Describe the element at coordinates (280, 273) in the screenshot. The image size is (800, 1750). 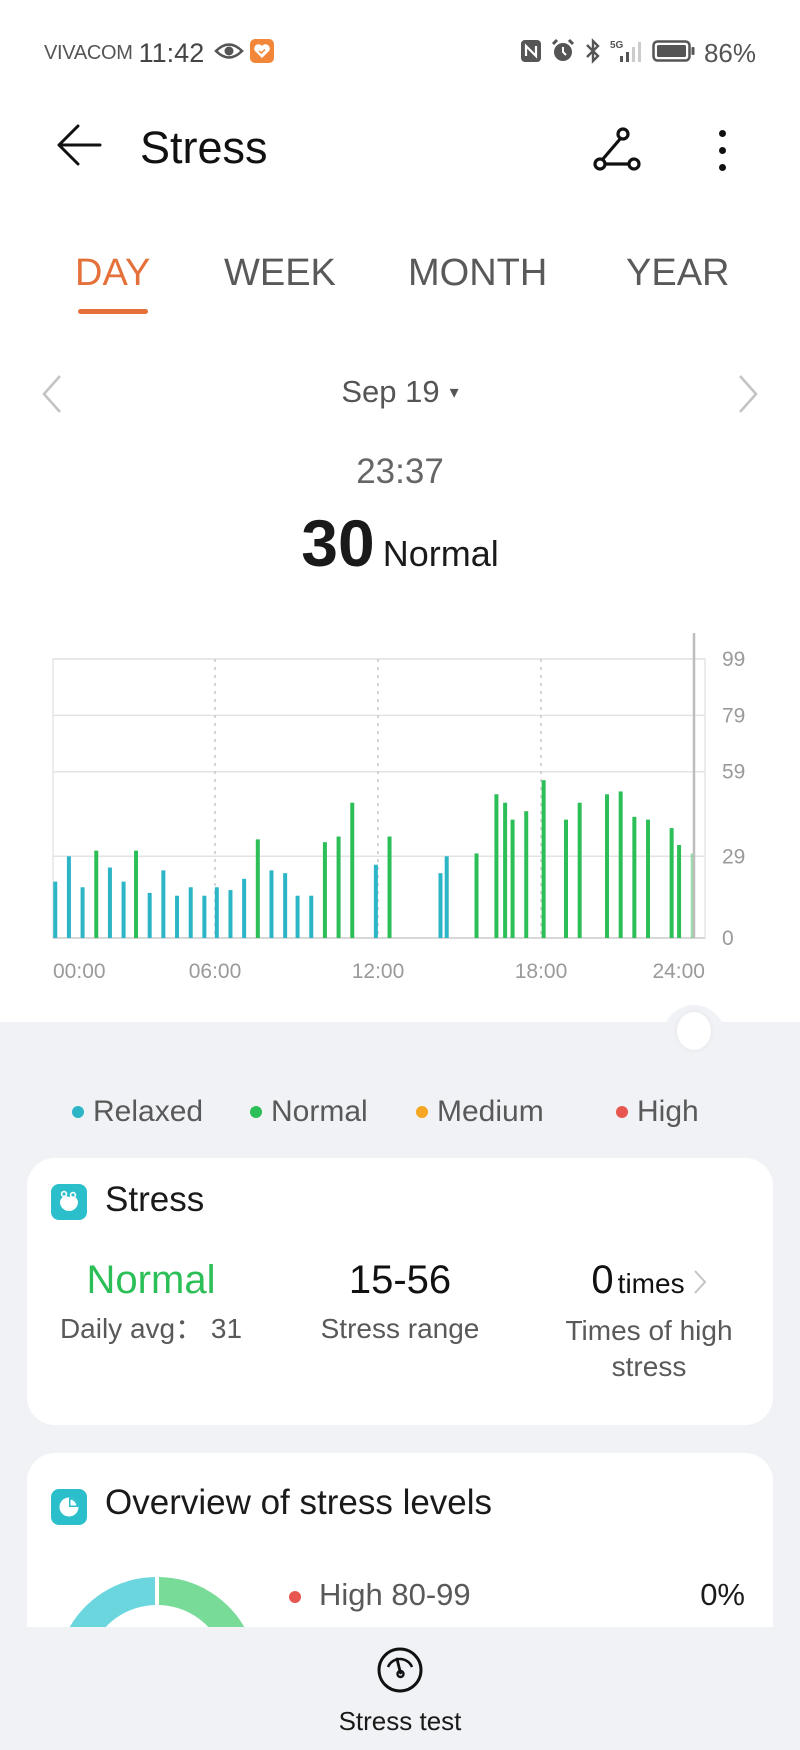
I see `tab-week: WEEK` at that location.